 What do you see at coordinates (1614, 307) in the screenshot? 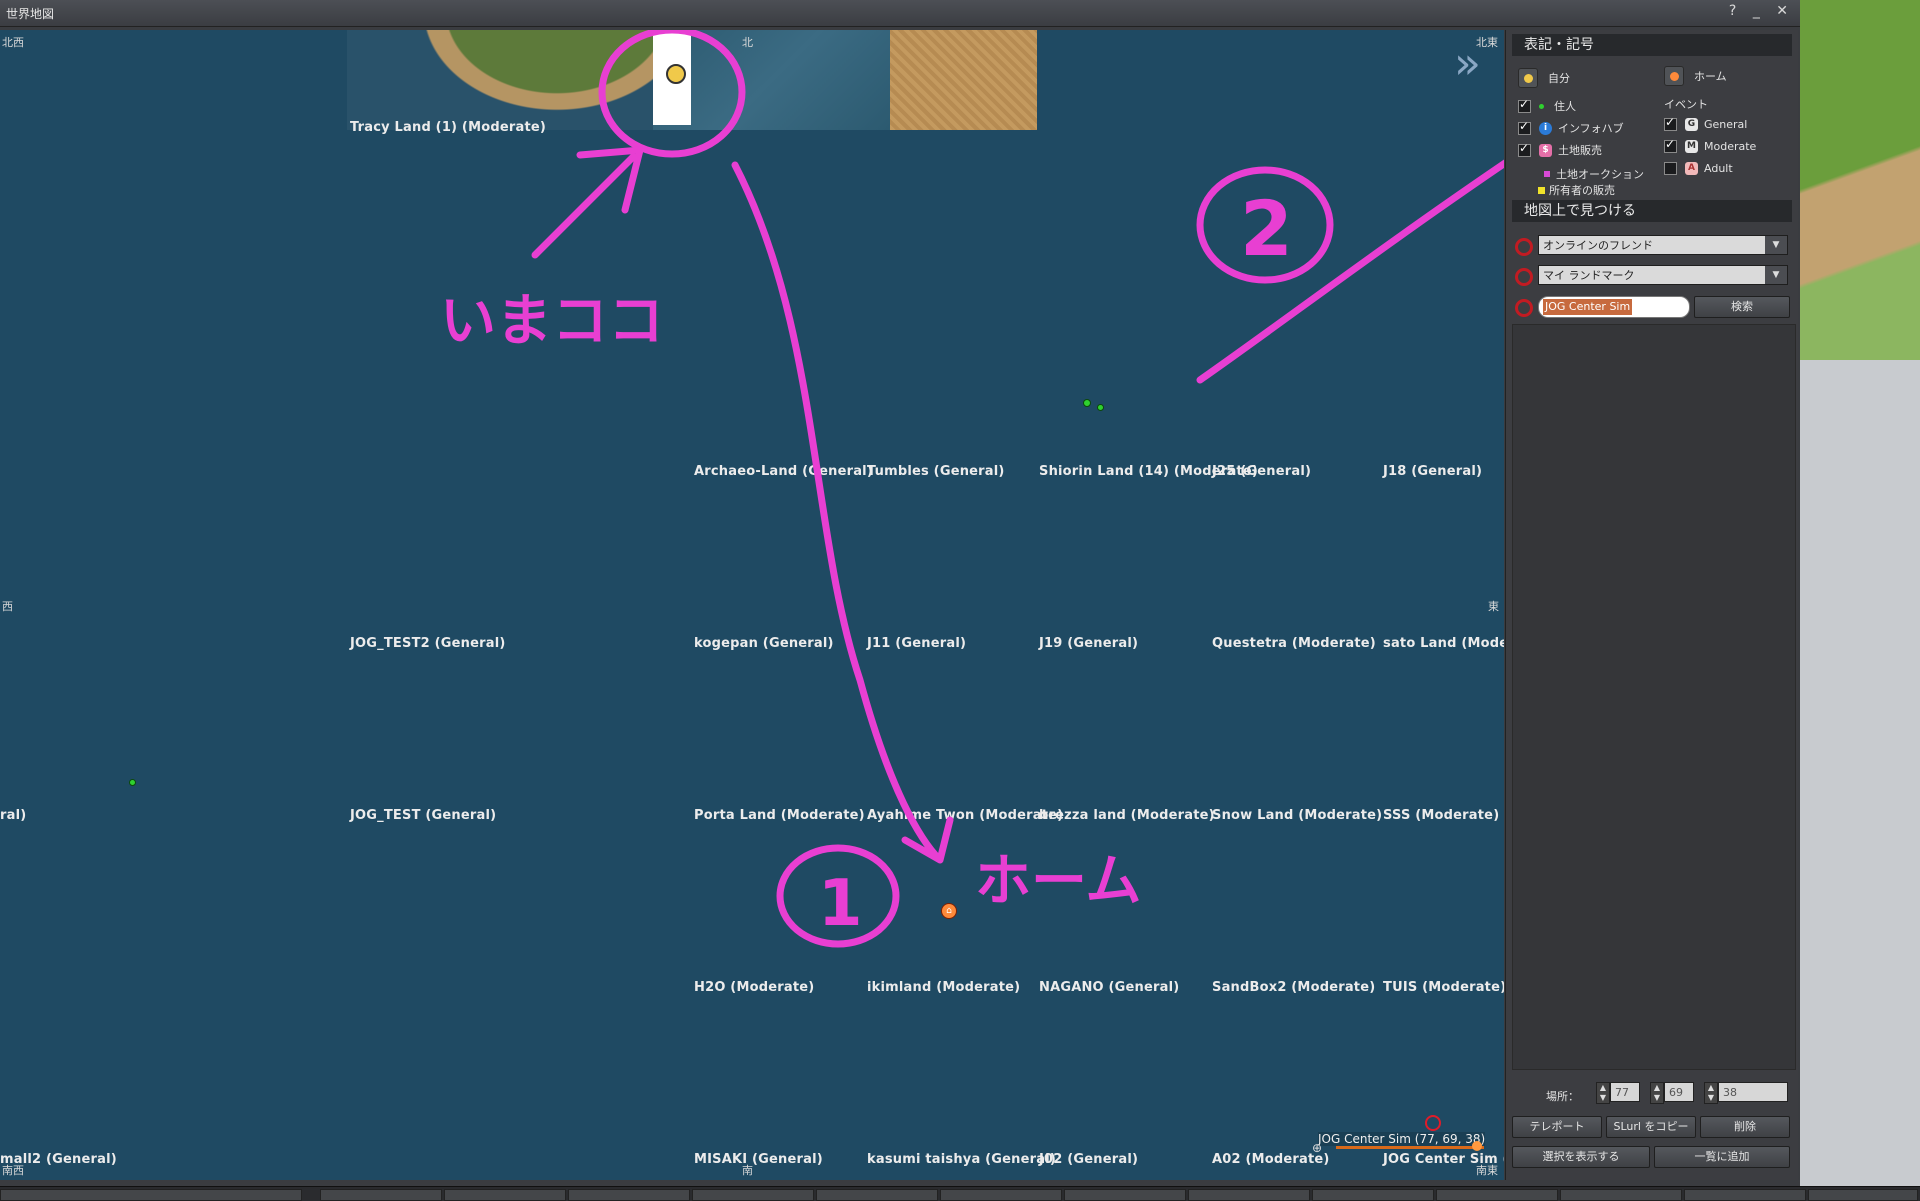
I see `region-search-input: JOG Center Sim` at bounding box center [1614, 307].